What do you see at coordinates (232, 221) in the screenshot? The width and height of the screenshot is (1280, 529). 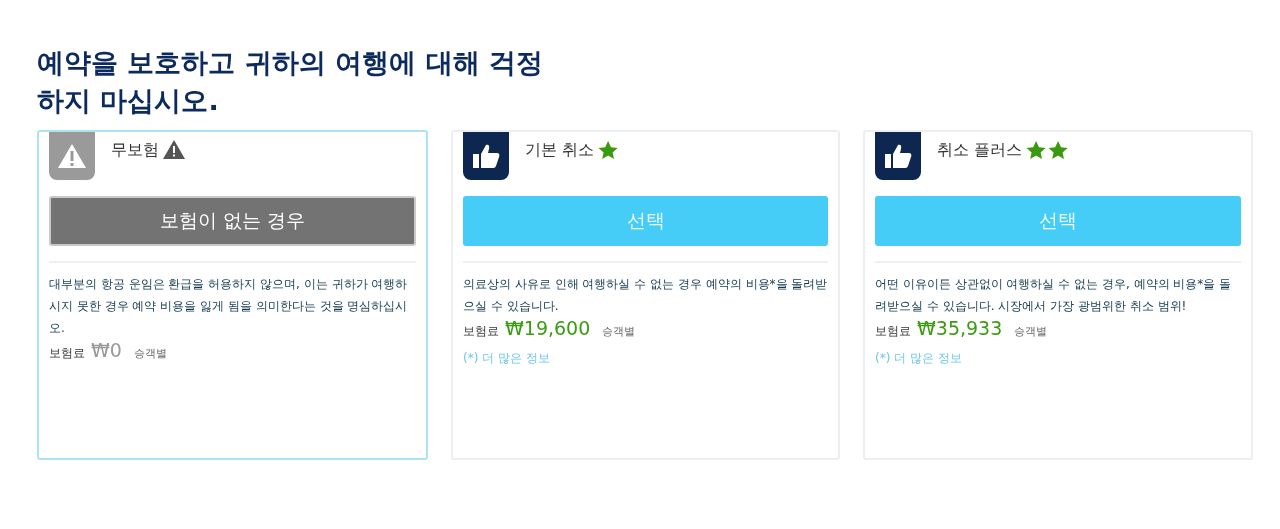 I see `select-button: 보험이 없는 경우` at bounding box center [232, 221].